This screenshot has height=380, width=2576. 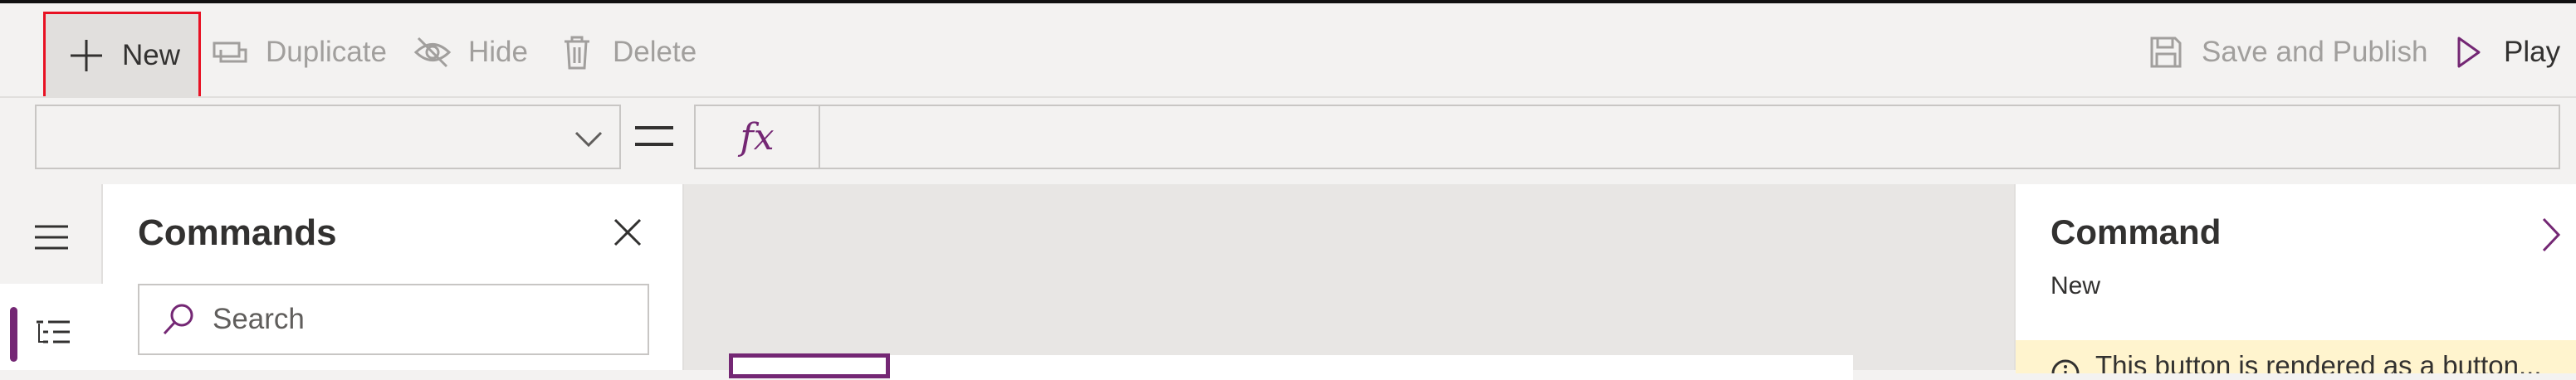 I want to click on duplicate-icon, so click(x=230, y=53).